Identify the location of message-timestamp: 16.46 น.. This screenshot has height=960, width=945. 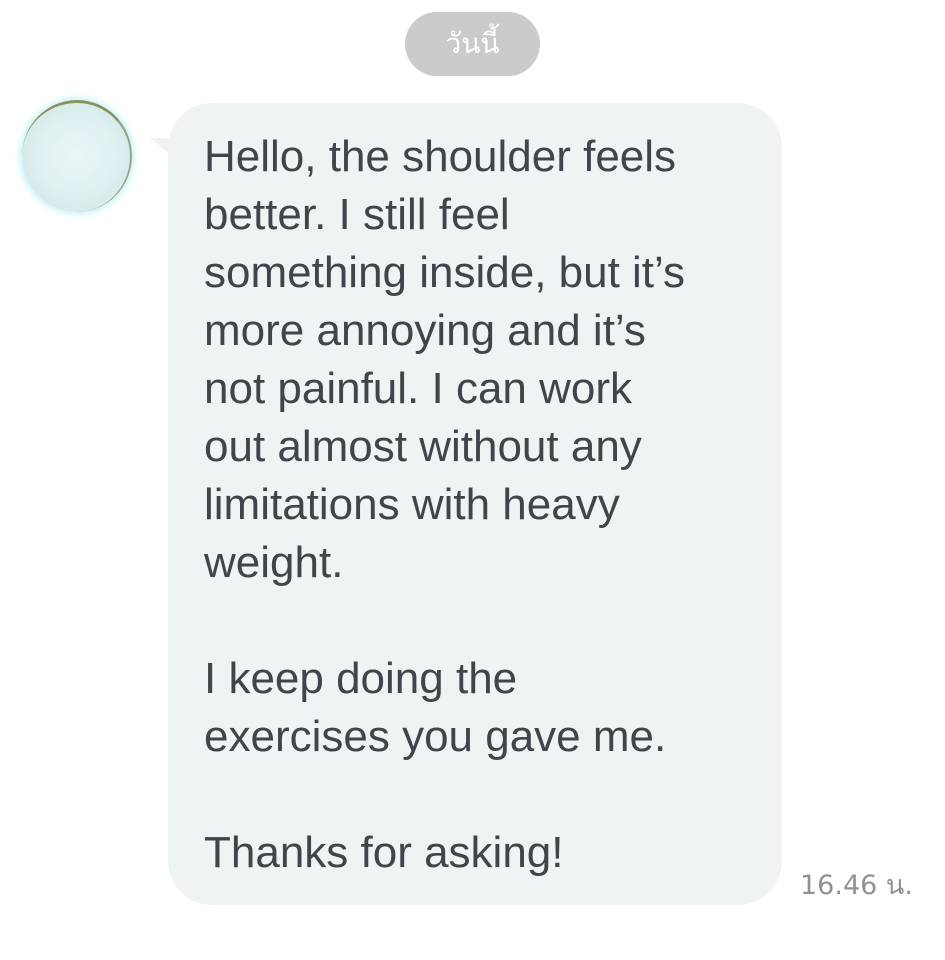
(856, 885).